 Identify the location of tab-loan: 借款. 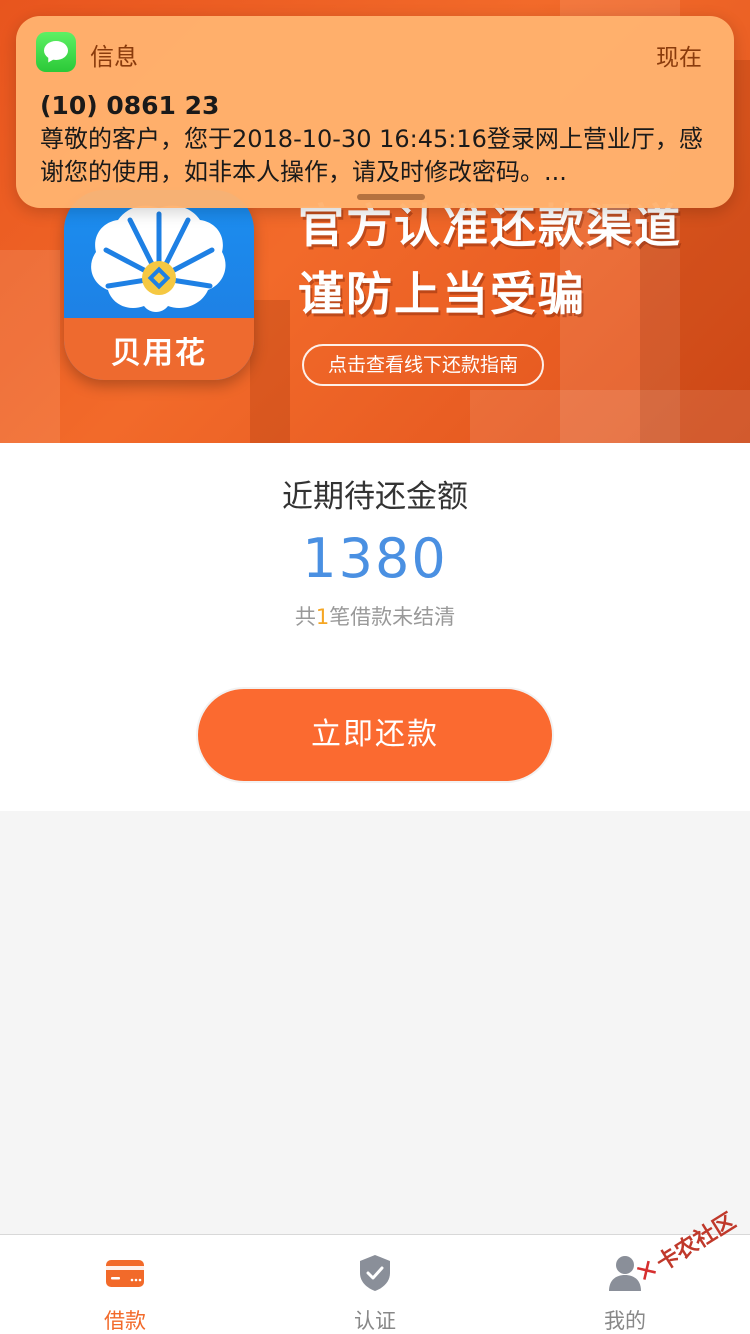
(125, 1284).